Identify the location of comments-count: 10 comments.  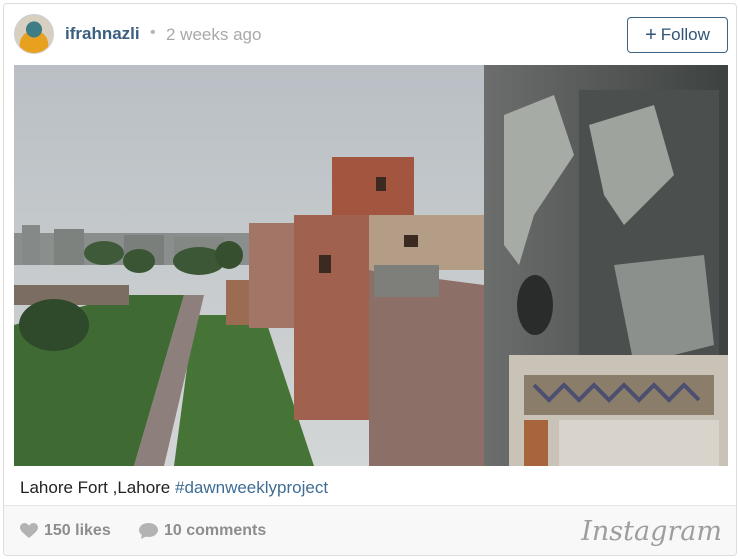
(202, 531).